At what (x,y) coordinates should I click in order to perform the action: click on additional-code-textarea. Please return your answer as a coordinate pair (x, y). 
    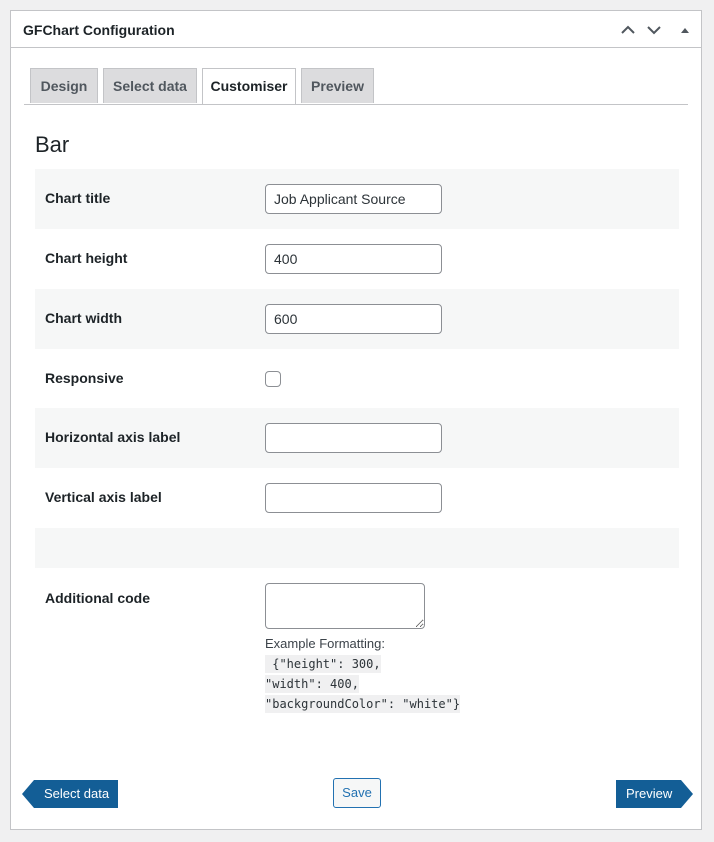
    Looking at the image, I should click on (345, 606).